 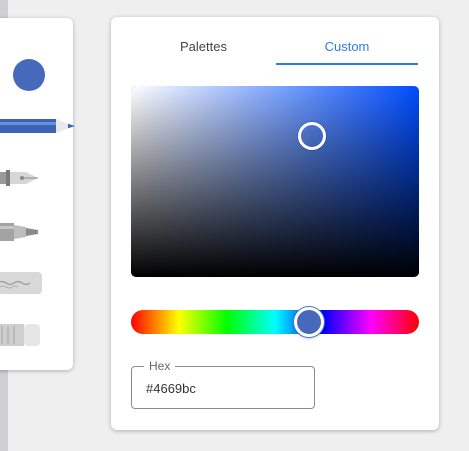 I want to click on tab-custom: Custom, so click(x=347, y=46).